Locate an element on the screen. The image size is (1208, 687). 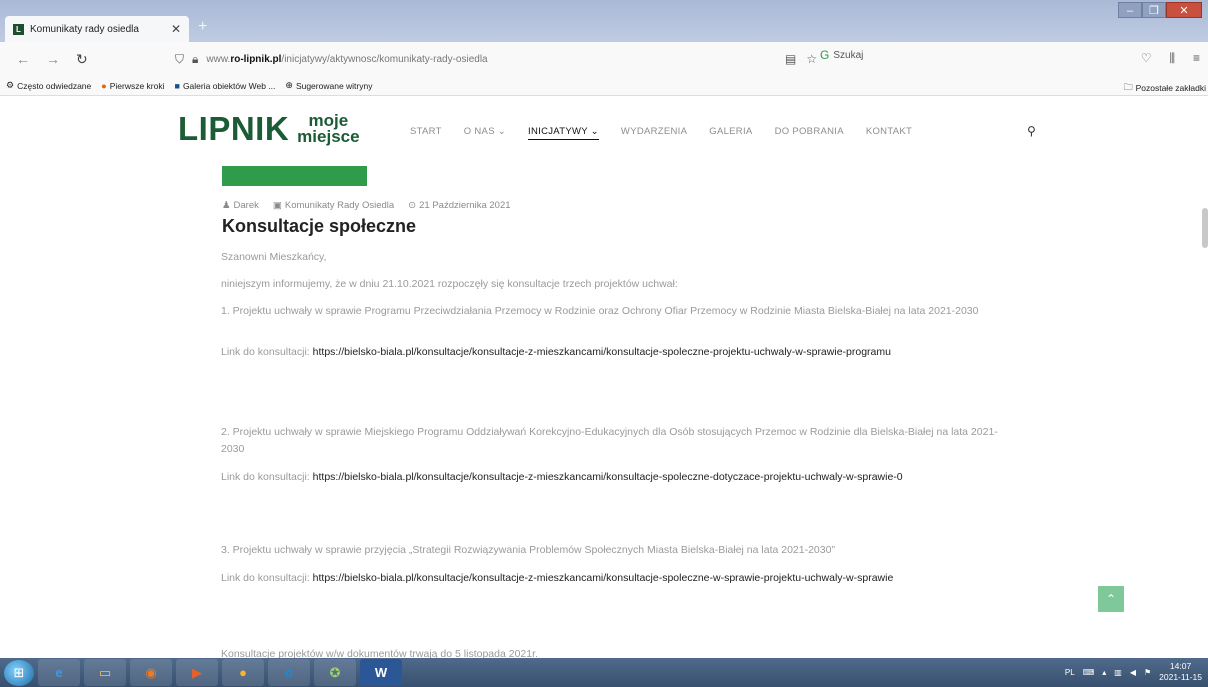
gear-icon: ⚙ is located at coordinates (10, 85).